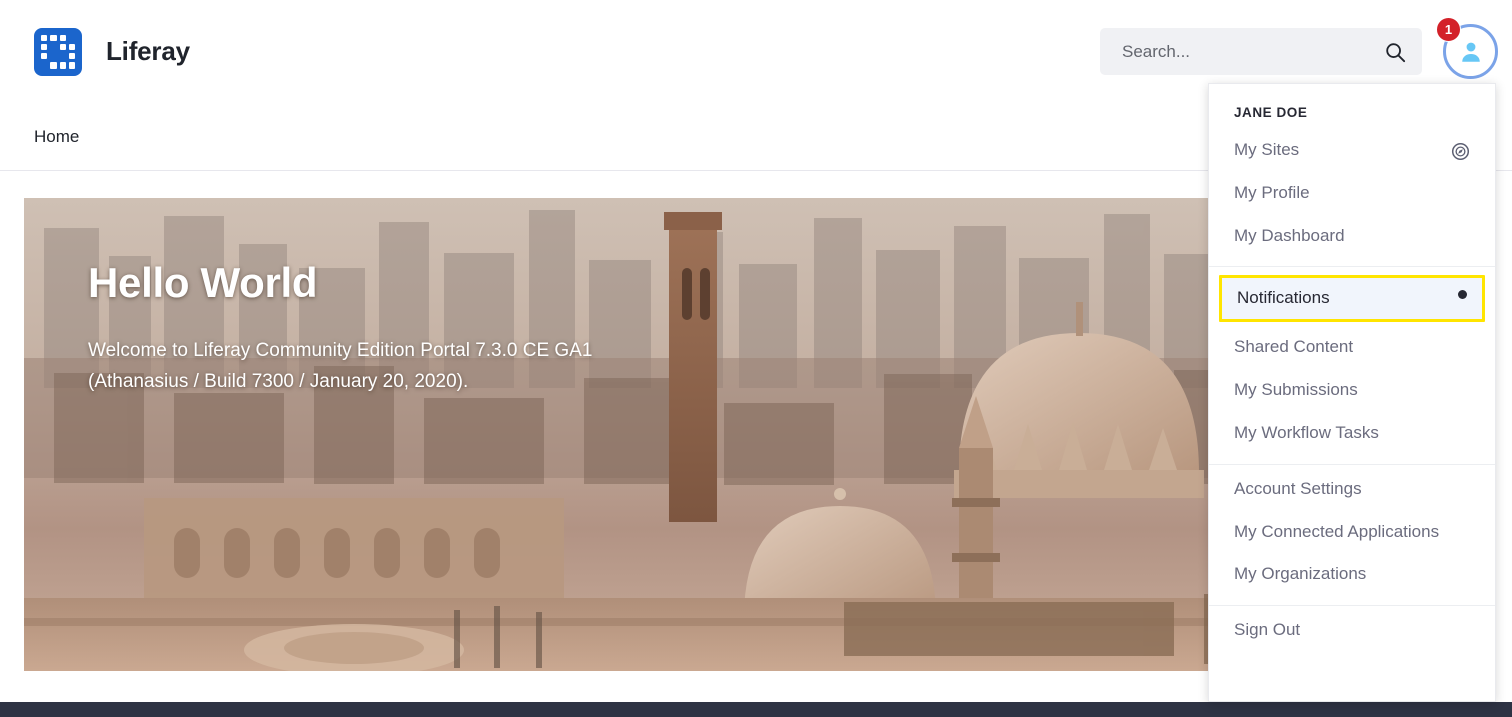 The width and height of the screenshot is (1512, 717). What do you see at coordinates (58, 51) in the screenshot?
I see `liferay-grid-logo-icon` at bounding box center [58, 51].